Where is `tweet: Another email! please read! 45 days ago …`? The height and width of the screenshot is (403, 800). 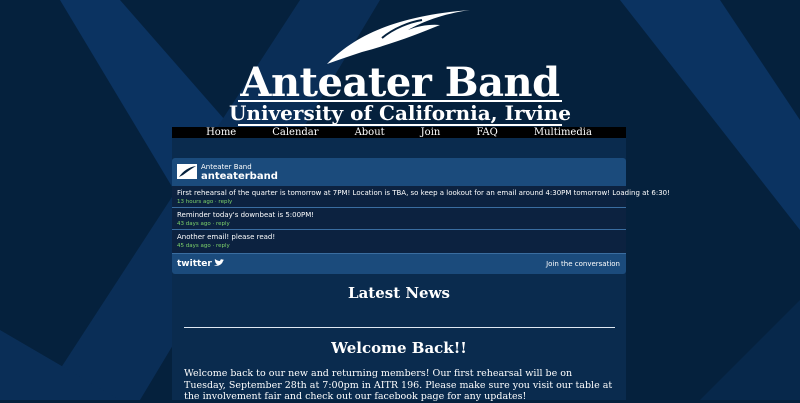
tweet: Another email! please read! 45 days ago … is located at coordinates (399, 242).